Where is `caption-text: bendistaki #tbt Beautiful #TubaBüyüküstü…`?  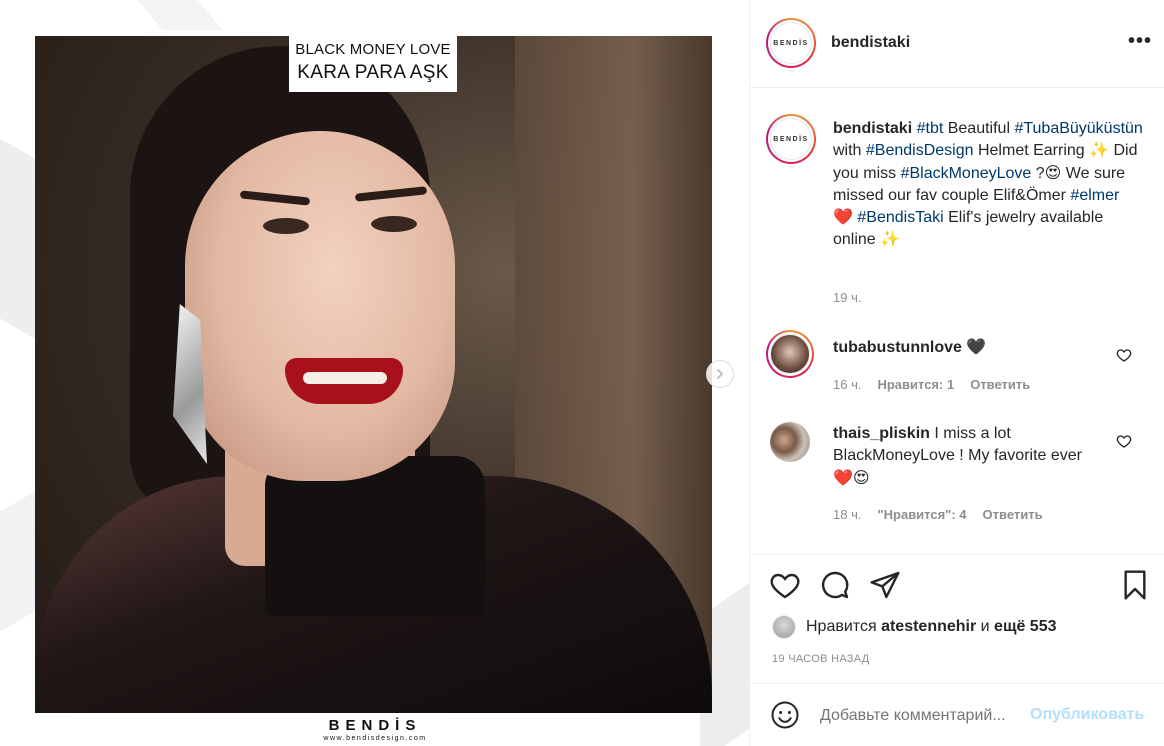
caption-text: bendistaki #tbt Beautiful #TubaBüyüküstü… is located at coordinates (988, 185).